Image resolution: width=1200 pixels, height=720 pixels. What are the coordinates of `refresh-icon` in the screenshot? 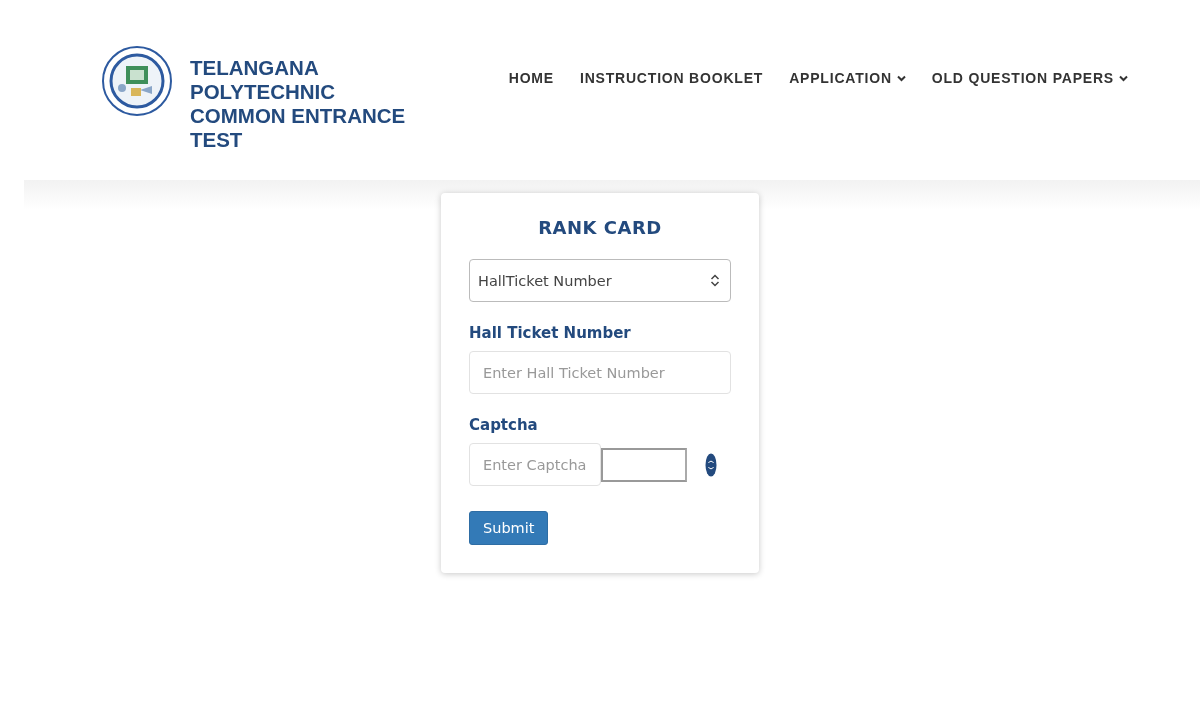 It's located at (711, 464).